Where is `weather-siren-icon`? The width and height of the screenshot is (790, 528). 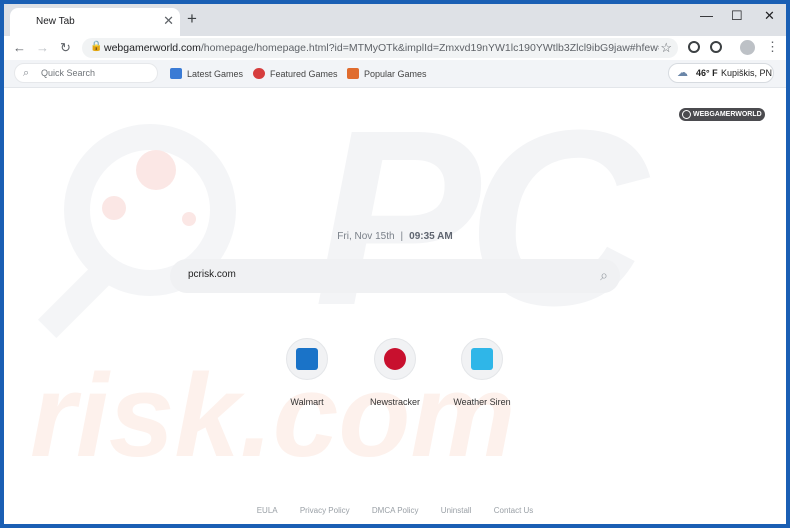 weather-siren-icon is located at coordinates (482, 359).